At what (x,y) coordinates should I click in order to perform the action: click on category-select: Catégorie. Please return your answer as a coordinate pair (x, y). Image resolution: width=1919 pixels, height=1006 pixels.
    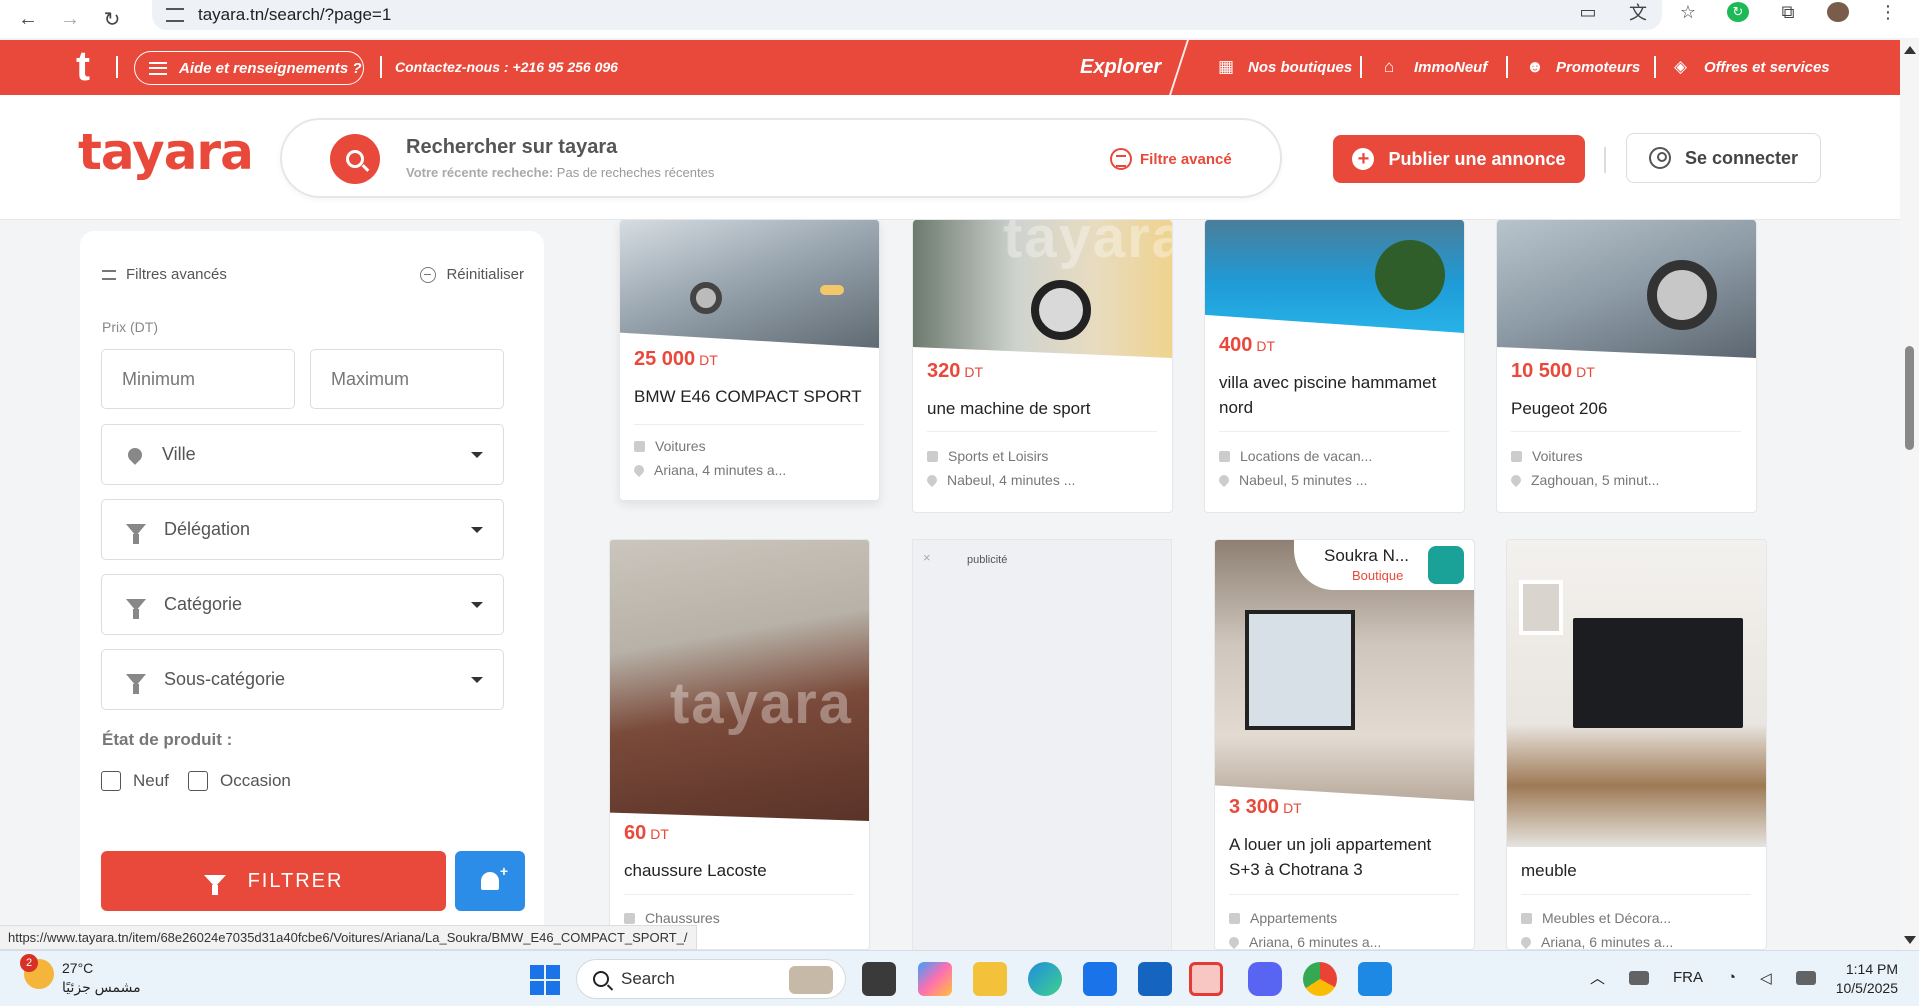
    Looking at the image, I should click on (302, 604).